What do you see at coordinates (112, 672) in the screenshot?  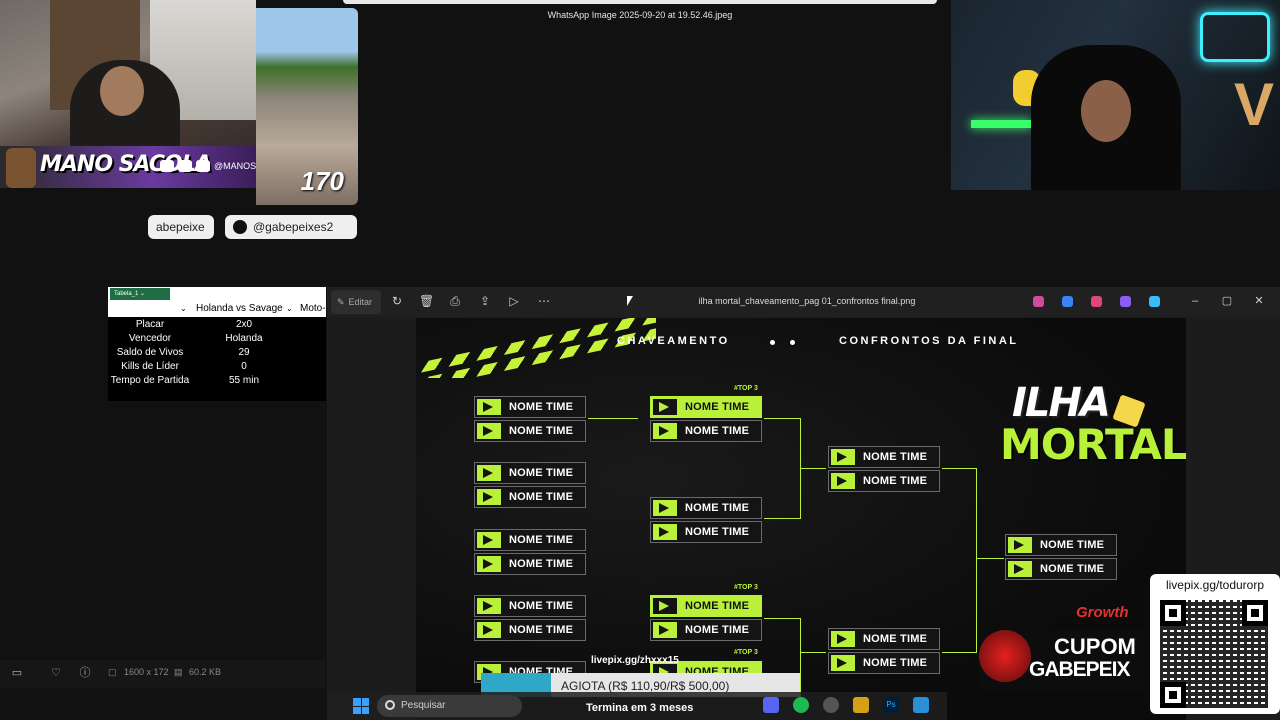 I see `image-icon: ▢` at bounding box center [112, 672].